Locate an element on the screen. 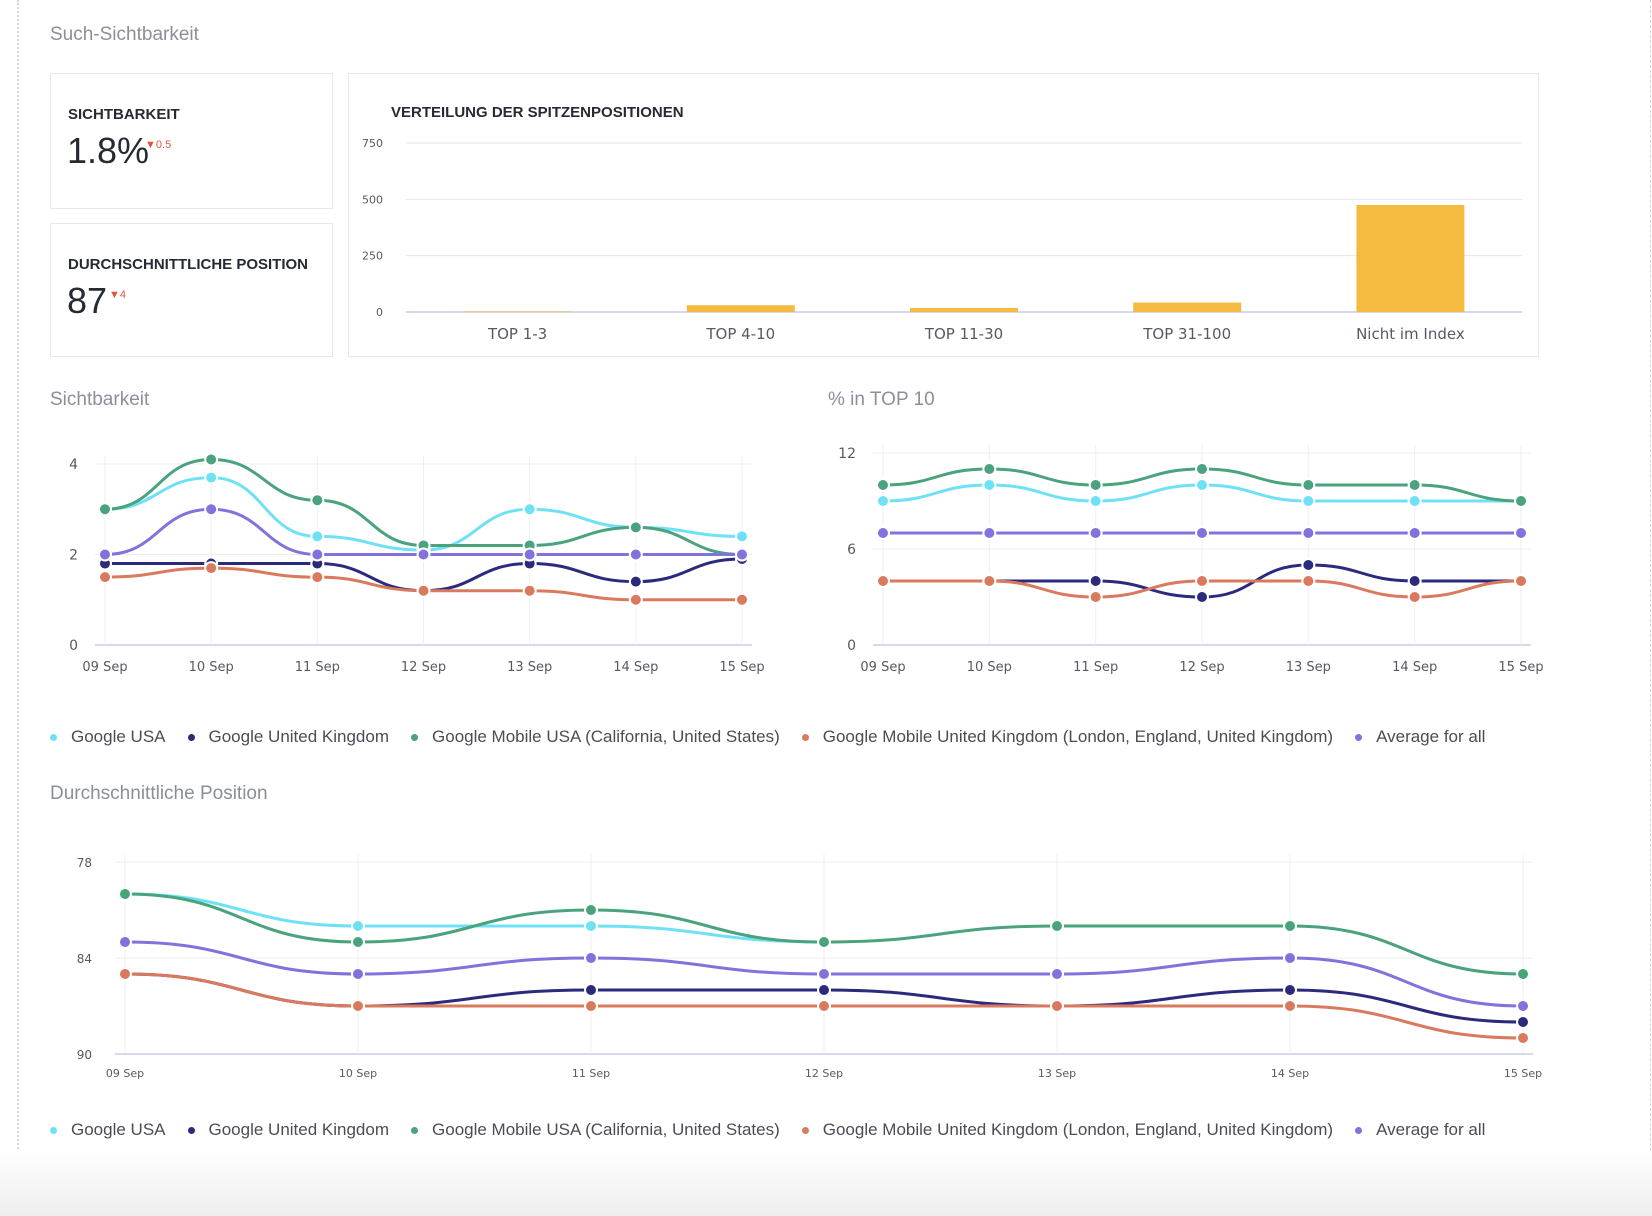 The image size is (1652, 1216). y-tick-label: 90 is located at coordinates (84, 1055).